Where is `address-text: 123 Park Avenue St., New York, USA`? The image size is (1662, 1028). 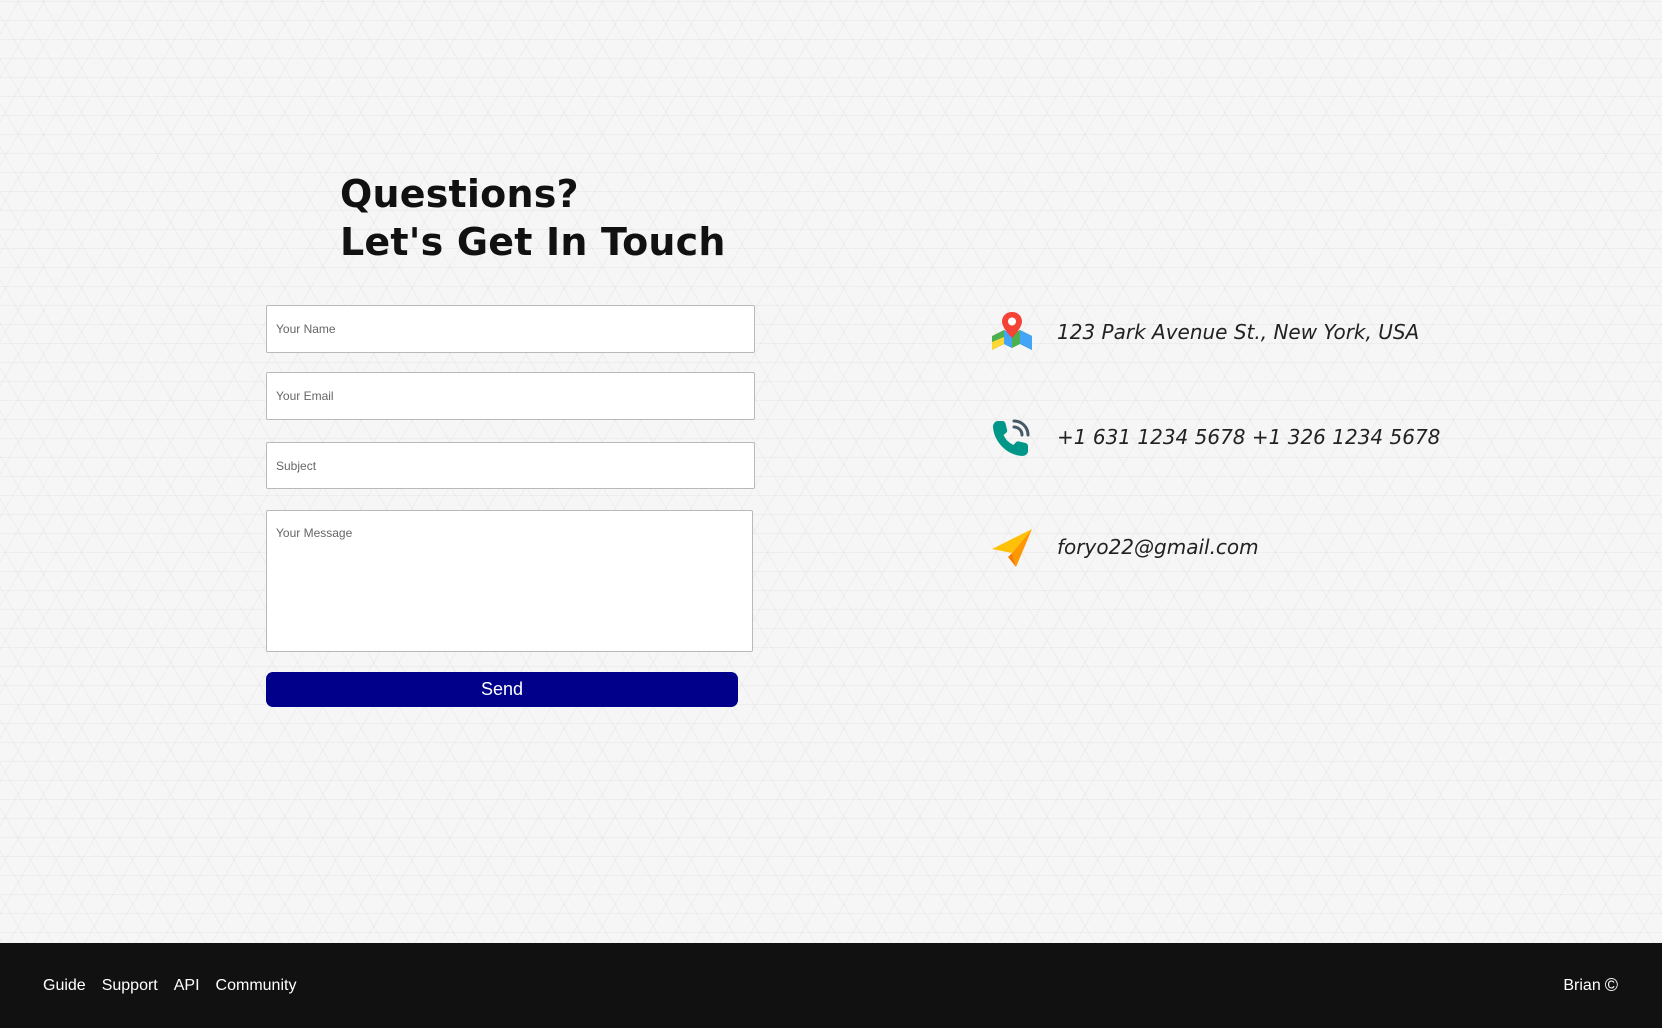 address-text: 123 Park Avenue St., New York, USA is located at coordinates (1238, 332).